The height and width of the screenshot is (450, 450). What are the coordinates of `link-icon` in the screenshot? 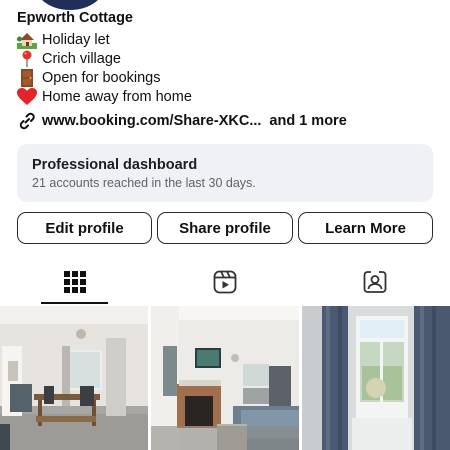 It's located at (27, 121).